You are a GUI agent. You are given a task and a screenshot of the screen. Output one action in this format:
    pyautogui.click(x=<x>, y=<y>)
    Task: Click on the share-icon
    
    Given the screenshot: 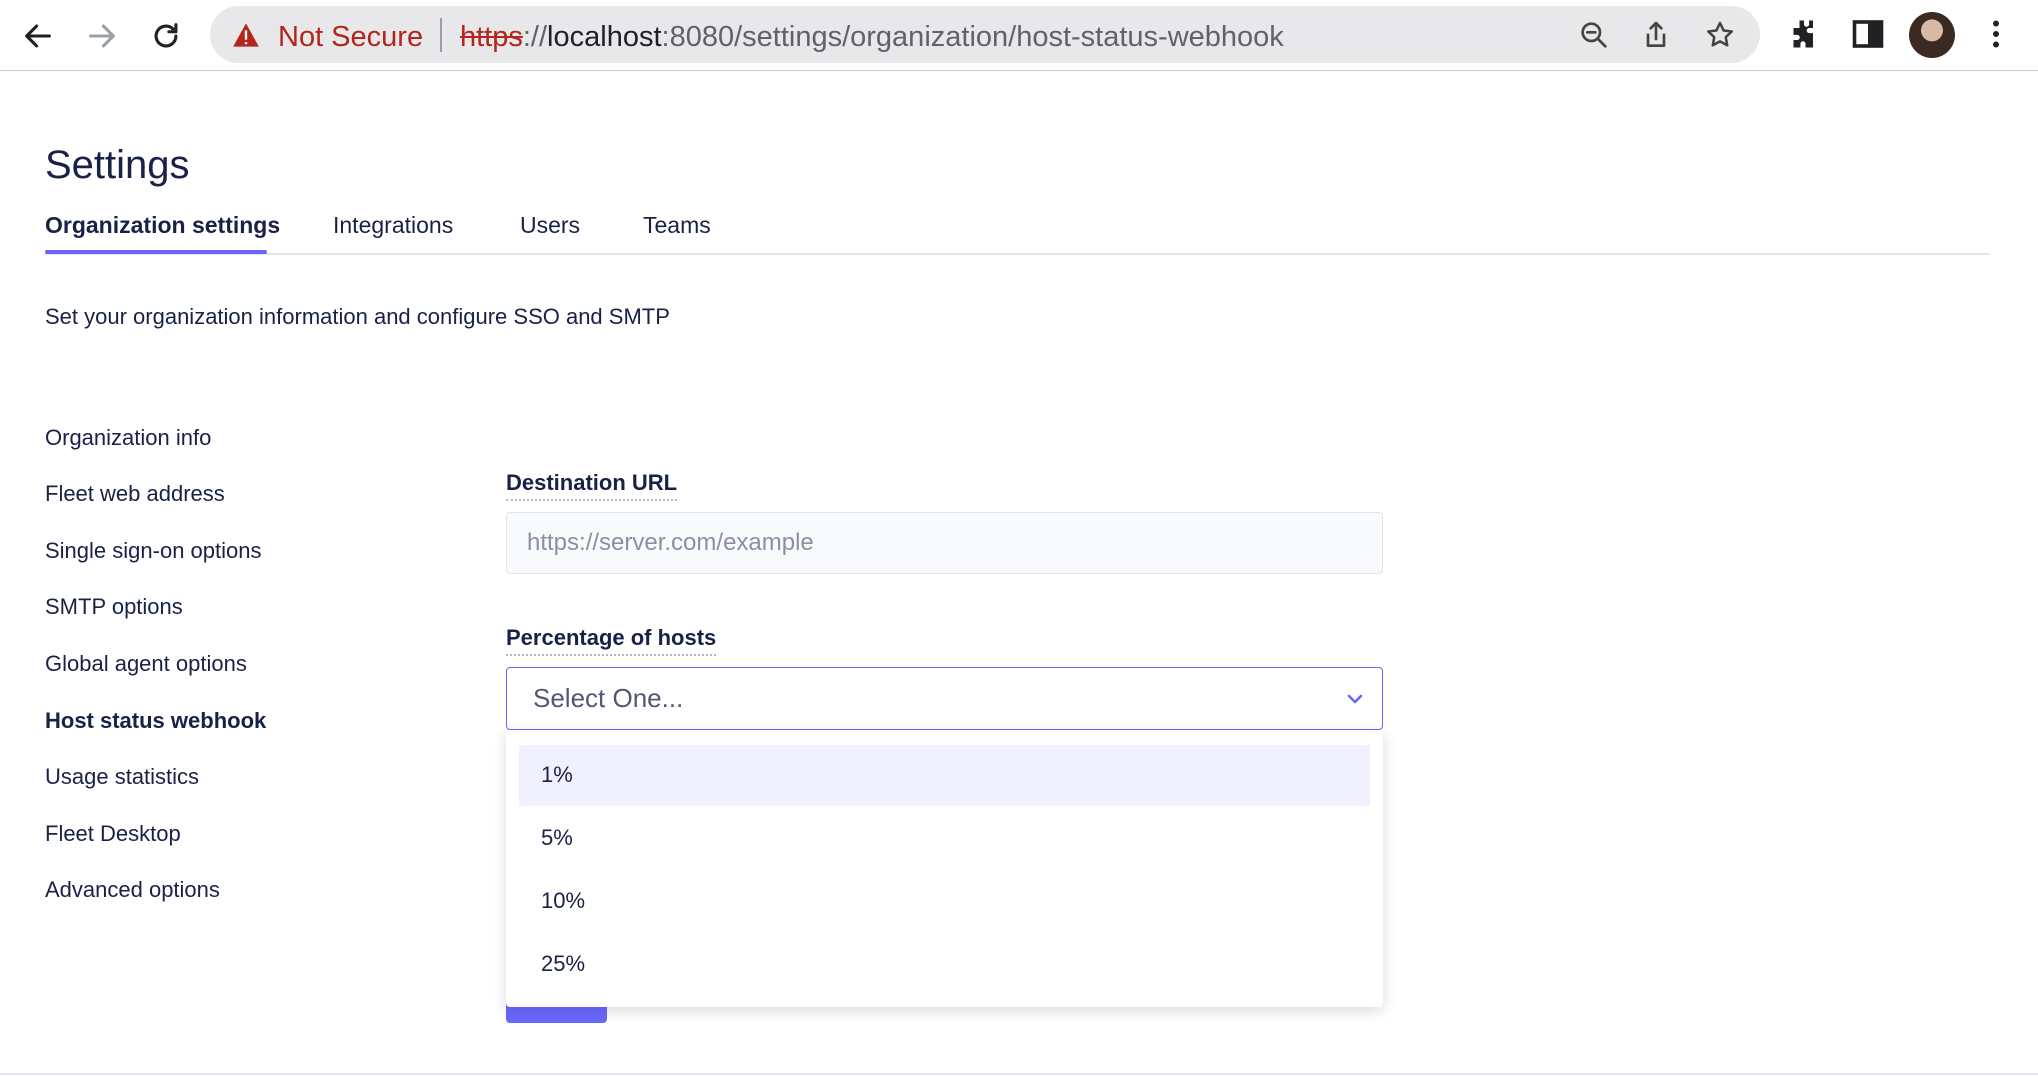 What is the action you would take?
    pyautogui.click(x=1656, y=35)
    